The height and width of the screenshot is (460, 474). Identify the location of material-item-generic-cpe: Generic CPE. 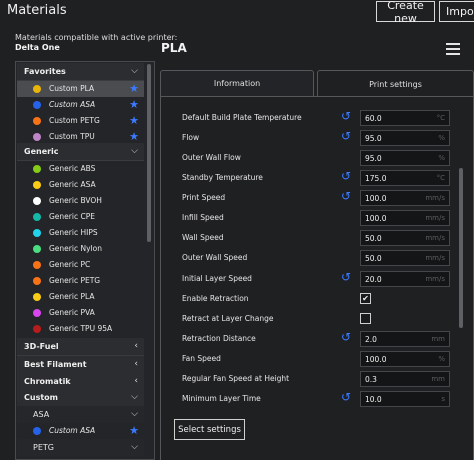
(80, 217).